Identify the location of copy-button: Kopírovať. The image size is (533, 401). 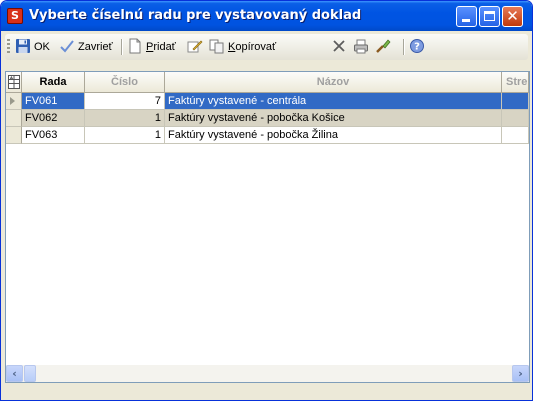
(242, 47).